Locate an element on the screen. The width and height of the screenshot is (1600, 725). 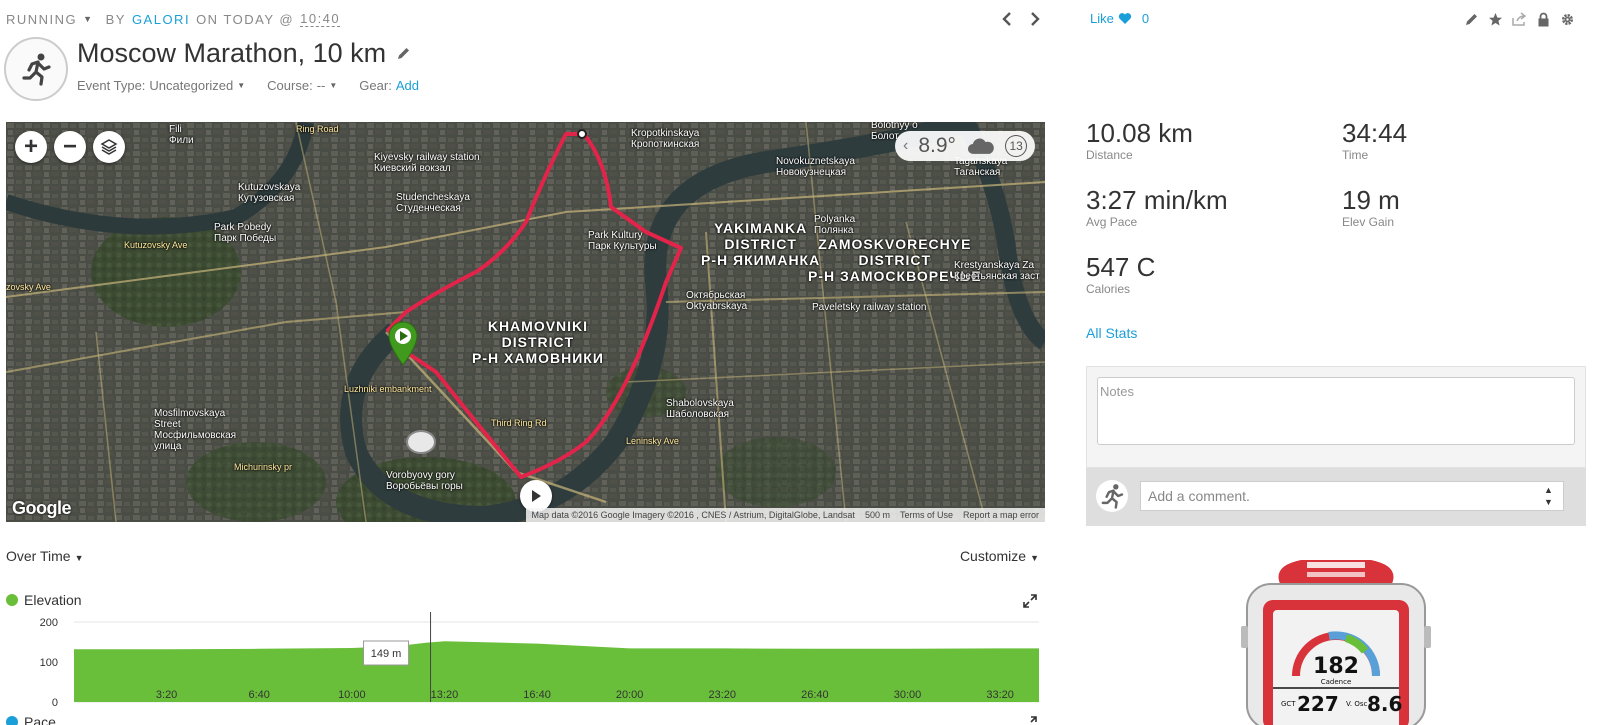
chevron-right-icon is located at coordinates (1035, 19).